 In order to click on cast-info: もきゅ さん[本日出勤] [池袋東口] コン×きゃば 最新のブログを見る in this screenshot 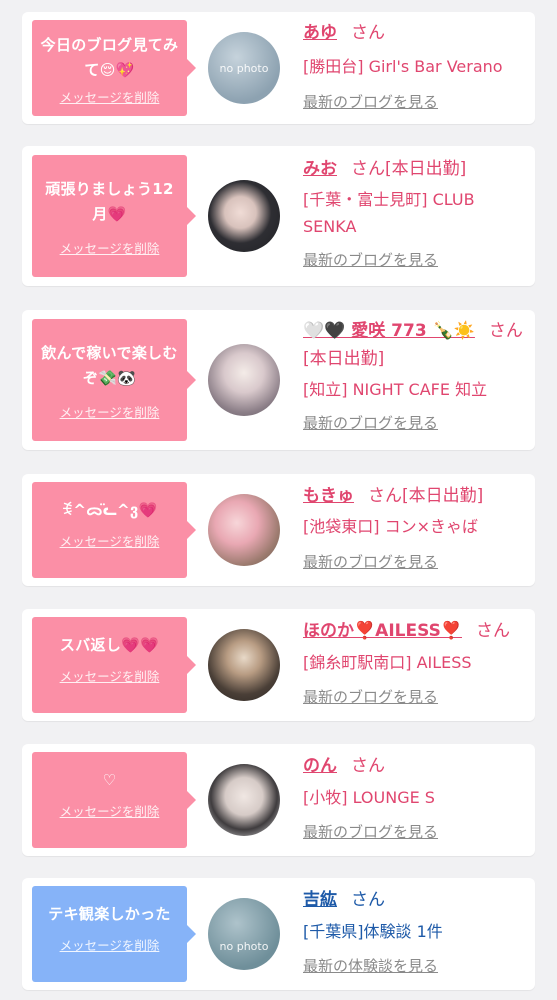, I will do `click(415, 528)`.